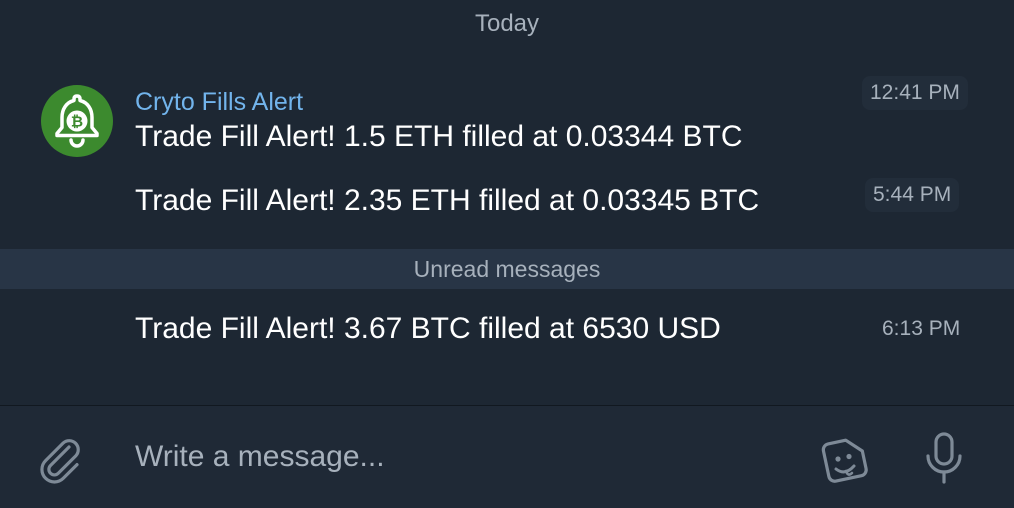  What do you see at coordinates (61, 459) in the screenshot?
I see `paperclip-icon` at bounding box center [61, 459].